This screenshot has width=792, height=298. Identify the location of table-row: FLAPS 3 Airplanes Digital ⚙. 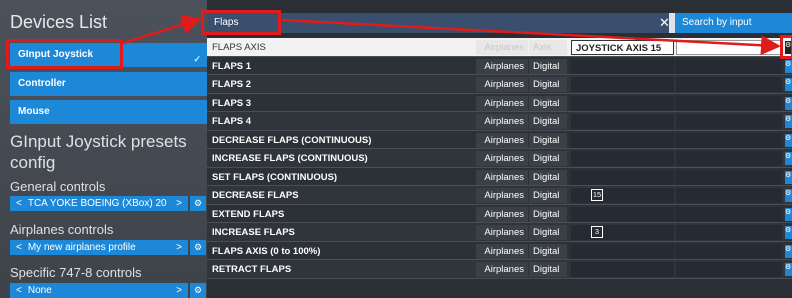
(499, 102).